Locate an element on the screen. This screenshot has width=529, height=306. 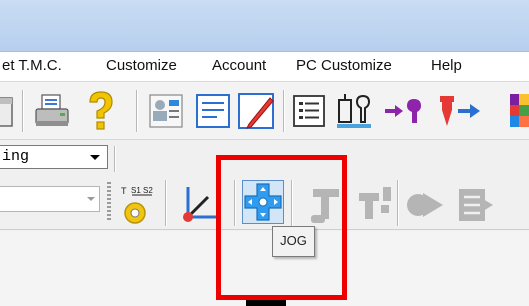
svg-text: S1 is located at coordinates (136, 190).